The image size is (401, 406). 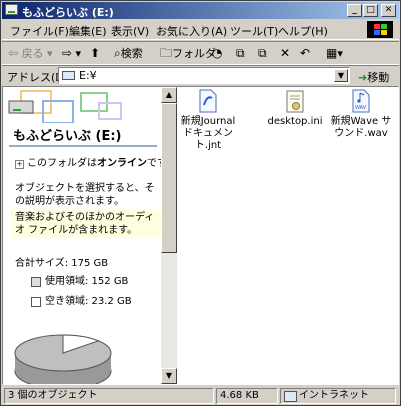 I want to click on menu-favorites: お気に入り(A), so click(x=191, y=31).